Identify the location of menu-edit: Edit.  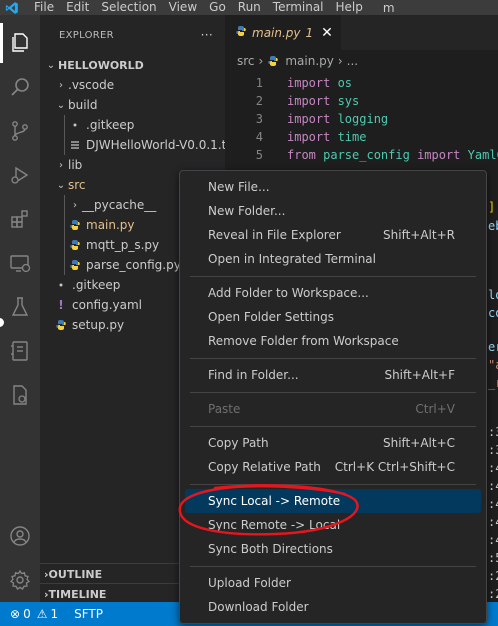
(77, 7).